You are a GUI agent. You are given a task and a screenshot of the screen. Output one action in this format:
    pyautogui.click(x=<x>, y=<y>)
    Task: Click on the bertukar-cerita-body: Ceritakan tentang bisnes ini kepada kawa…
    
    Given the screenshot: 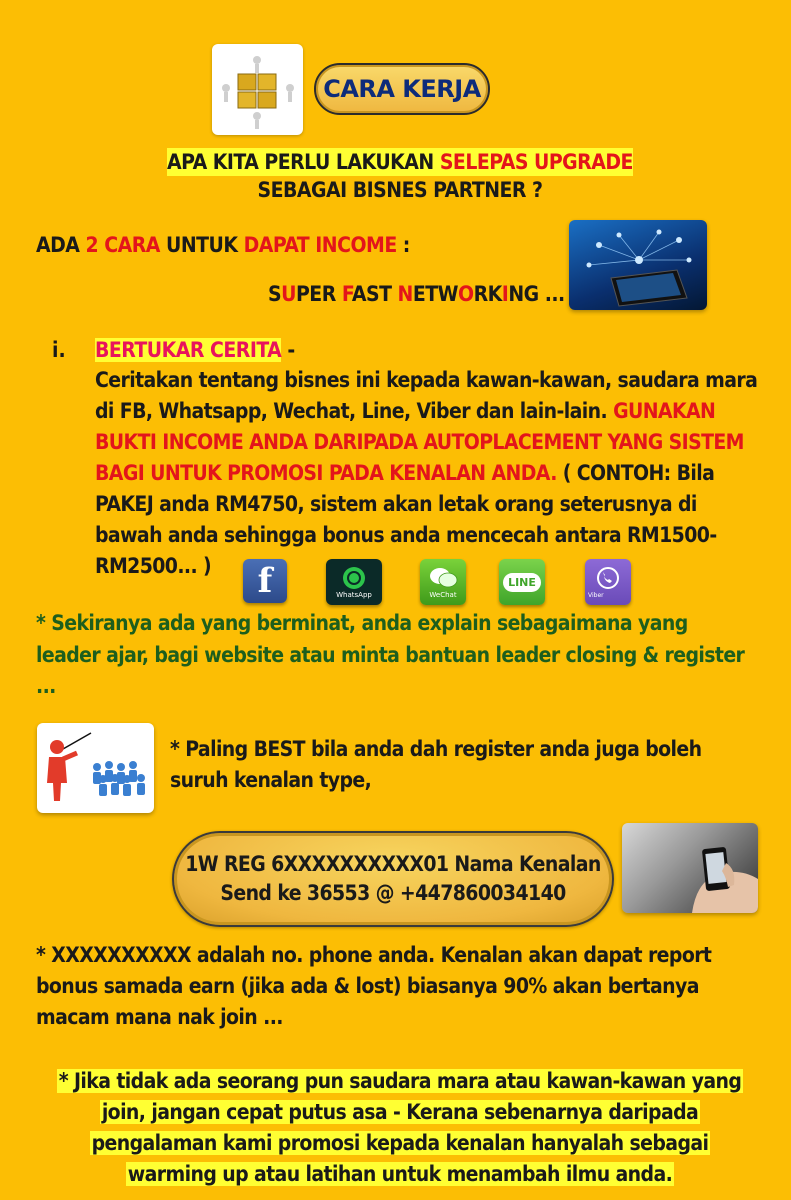 What is the action you would take?
    pyautogui.click(x=426, y=473)
    